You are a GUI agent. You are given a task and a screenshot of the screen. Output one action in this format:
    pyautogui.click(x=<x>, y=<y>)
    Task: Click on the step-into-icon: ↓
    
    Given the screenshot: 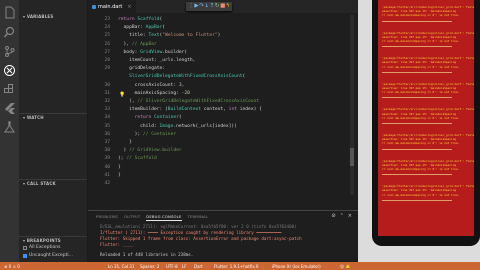 What is the action you would take?
    pyautogui.click(x=206, y=6)
    